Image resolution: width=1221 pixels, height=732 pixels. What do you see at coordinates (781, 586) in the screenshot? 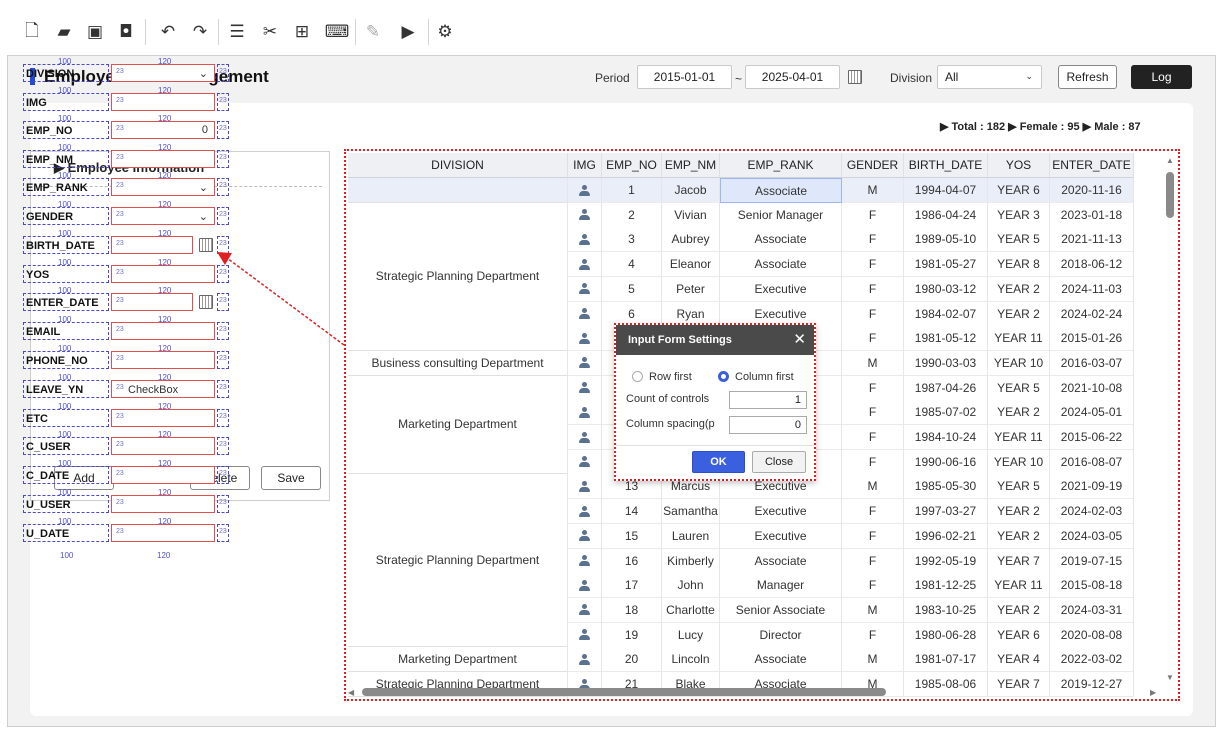
I see `cell-emp-rank: Manager` at bounding box center [781, 586].